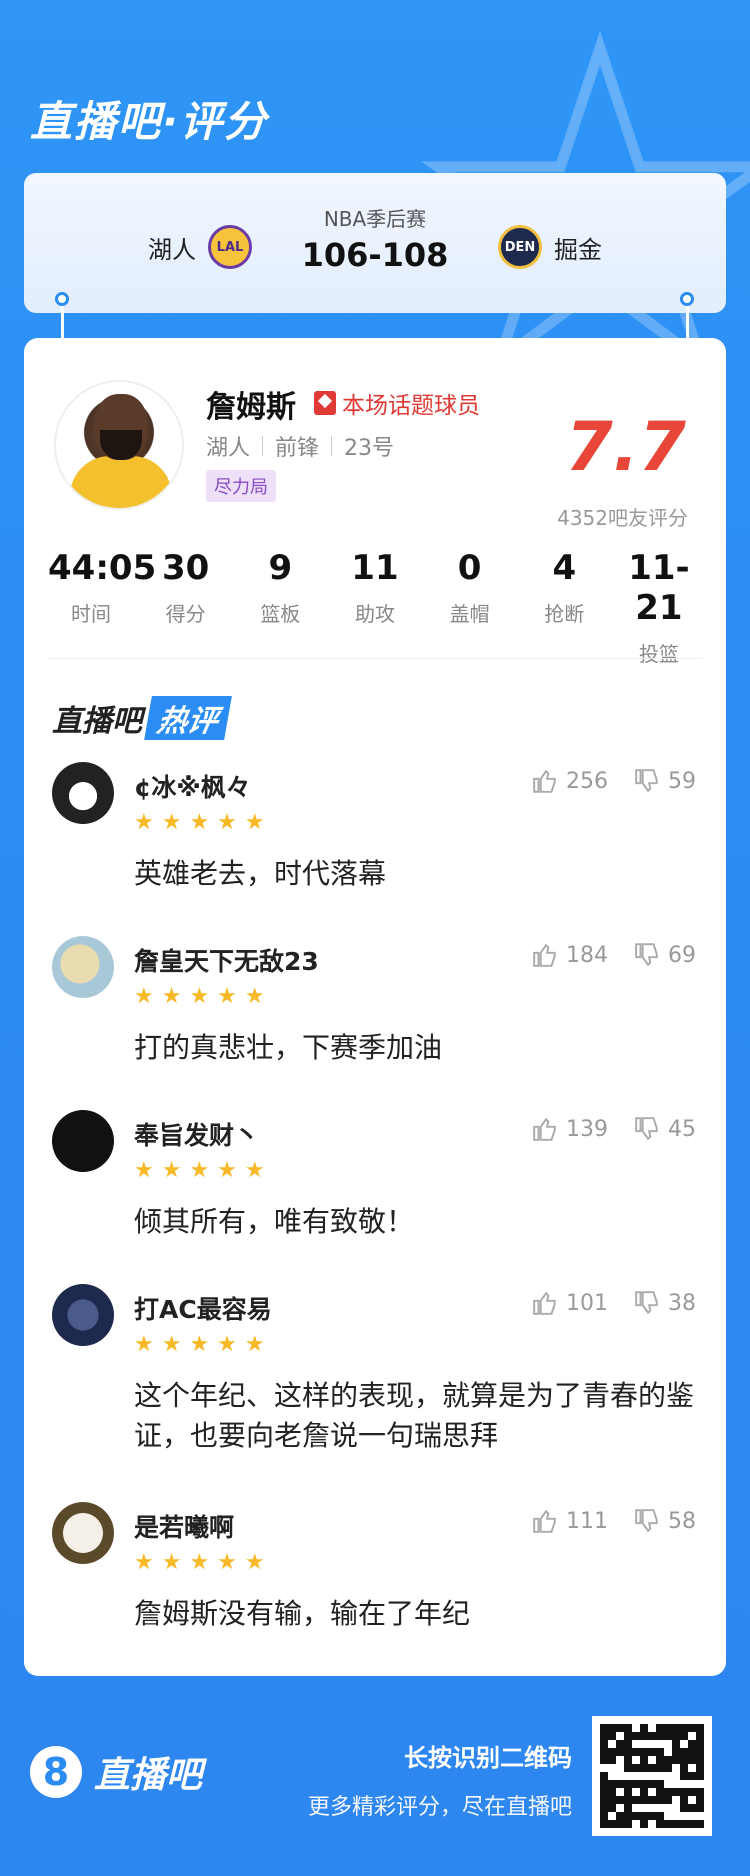 This screenshot has width=750, height=1876. Describe the element at coordinates (614, 955) in the screenshot. I see `comment-votes: 184 69` at that location.